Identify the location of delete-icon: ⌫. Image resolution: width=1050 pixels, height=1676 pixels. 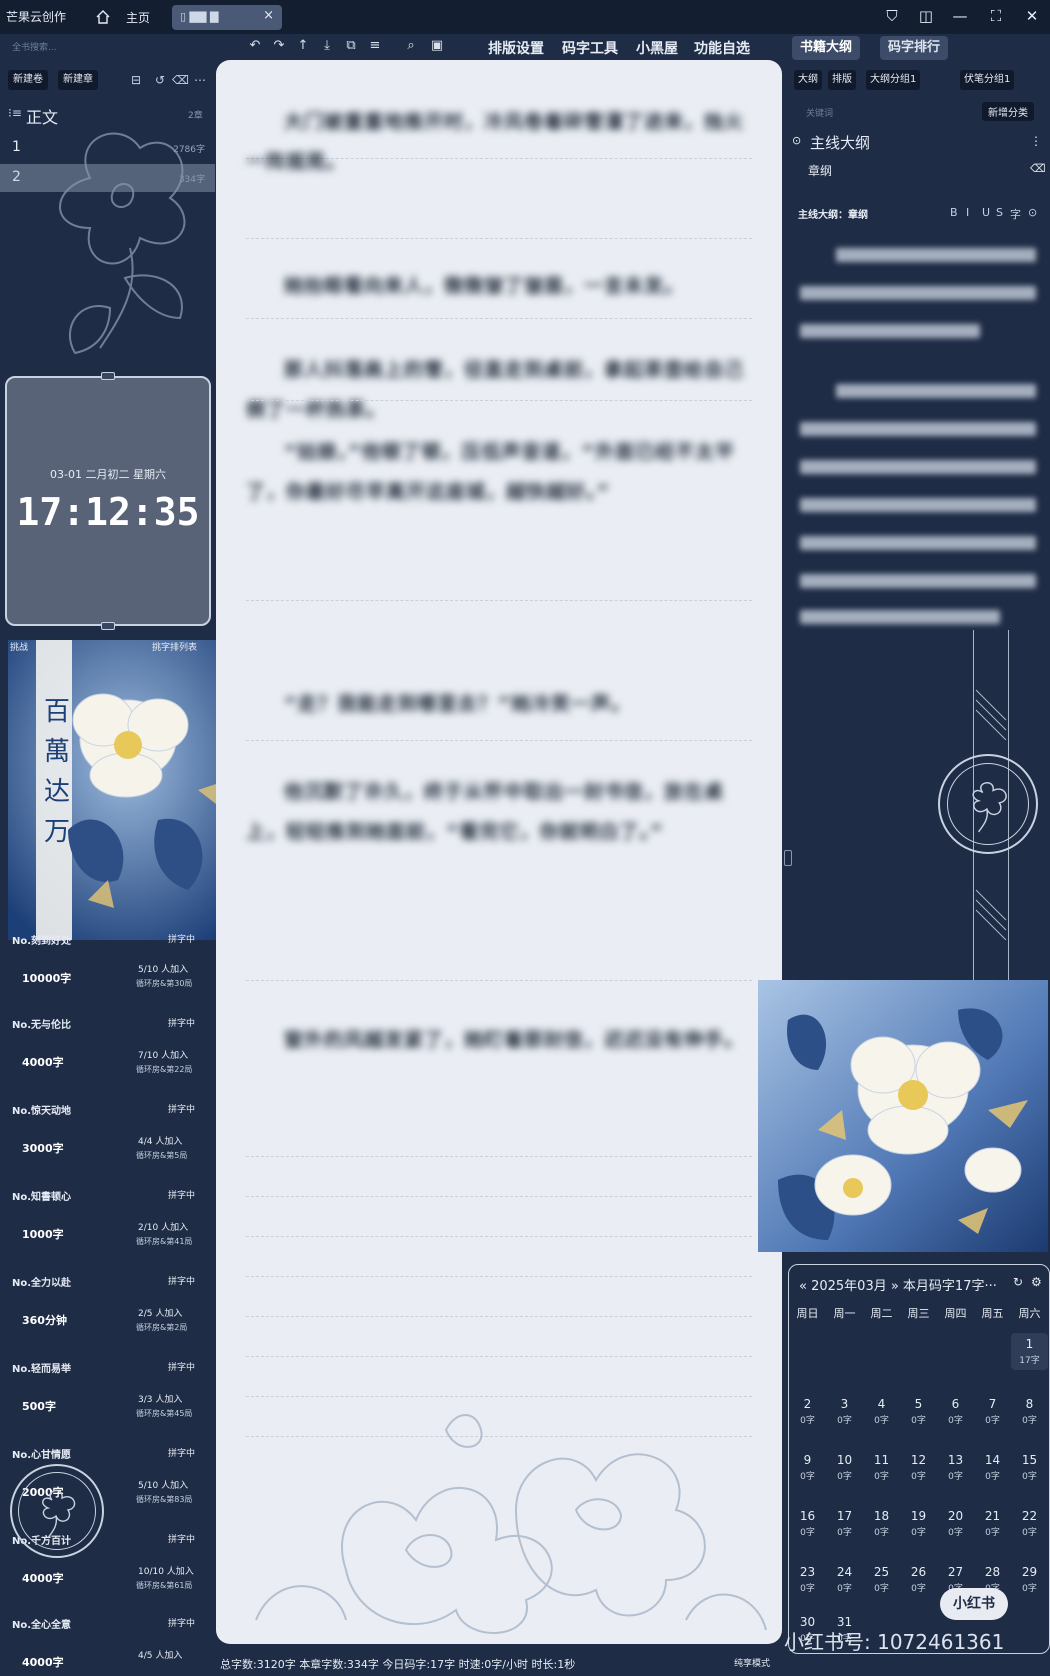
(1038, 168).